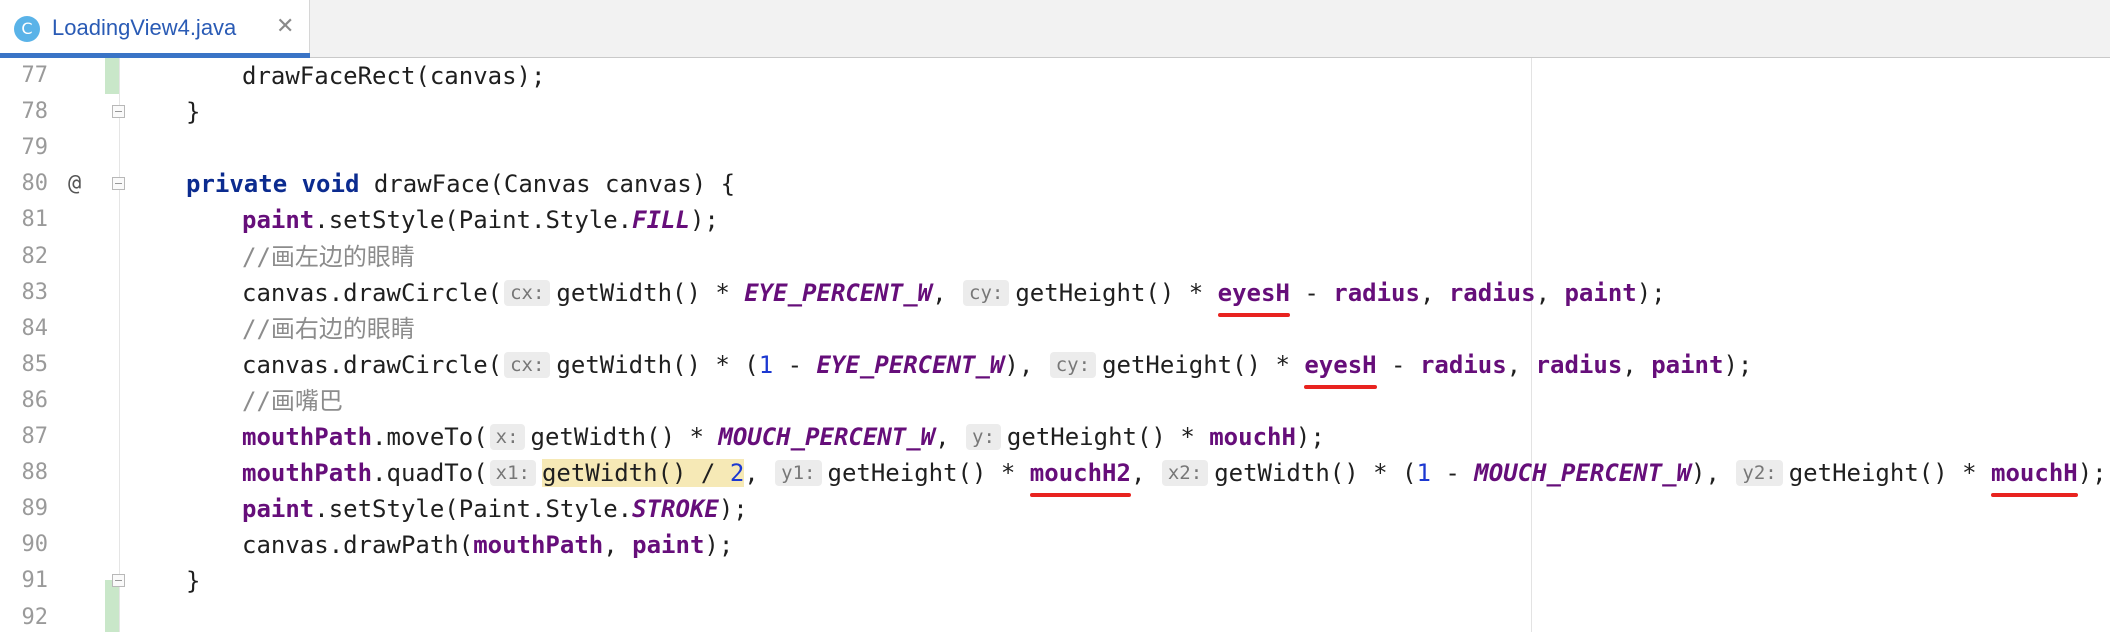 The height and width of the screenshot is (632, 2110). I want to click on editor-tab-bar: C LoadingView4.java ✕, so click(1055, 29).